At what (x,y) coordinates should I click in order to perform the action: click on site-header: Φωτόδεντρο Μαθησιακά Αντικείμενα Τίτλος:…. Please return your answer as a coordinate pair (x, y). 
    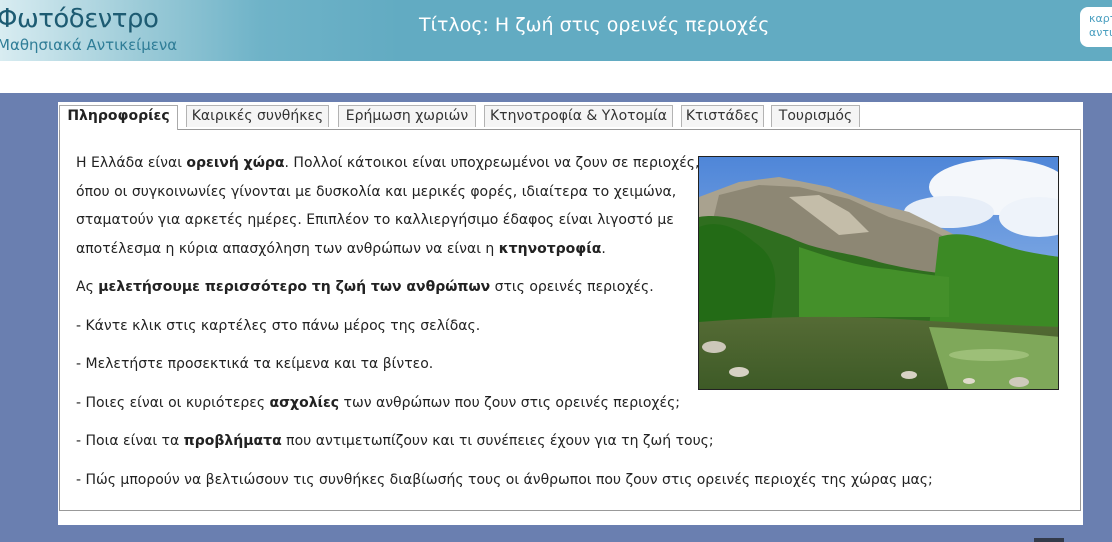
    Looking at the image, I should click on (556, 30).